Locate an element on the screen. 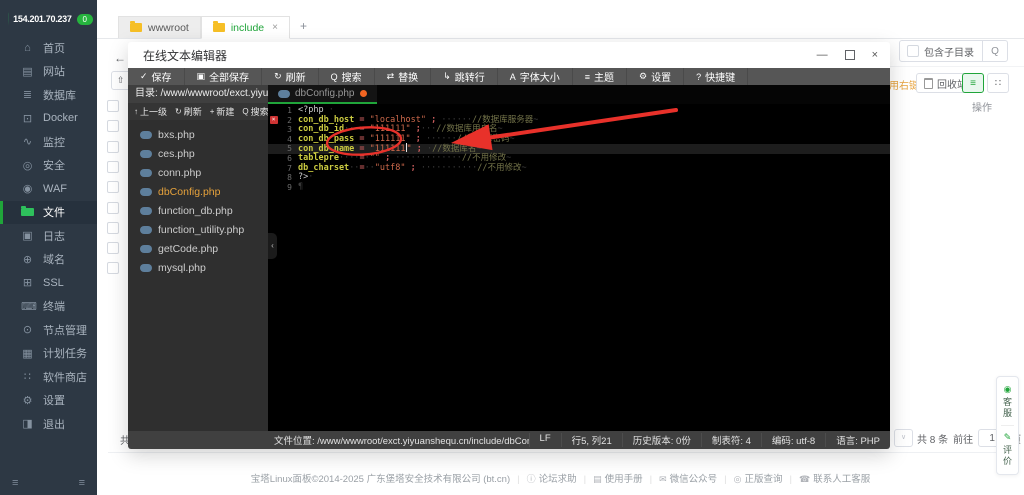 Image resolution: width=1024 pixels, height=495 pixels. toolbar-button-label: 搜索 is located at coordinates (351, 78).